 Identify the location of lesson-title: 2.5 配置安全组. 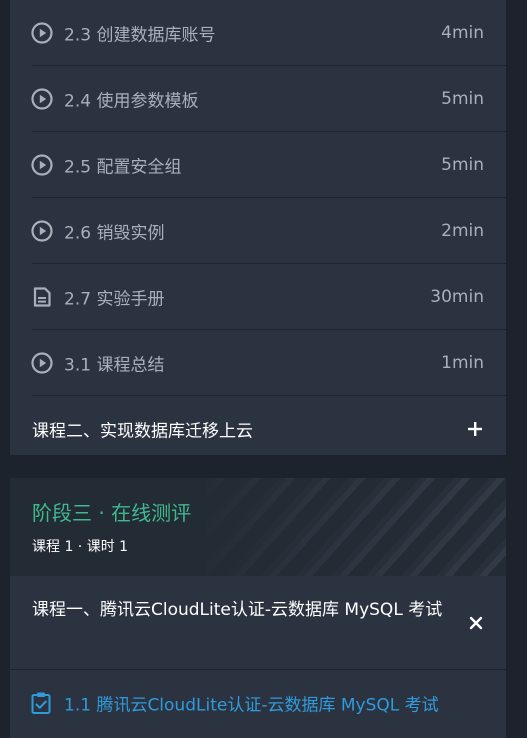
(123, 167).